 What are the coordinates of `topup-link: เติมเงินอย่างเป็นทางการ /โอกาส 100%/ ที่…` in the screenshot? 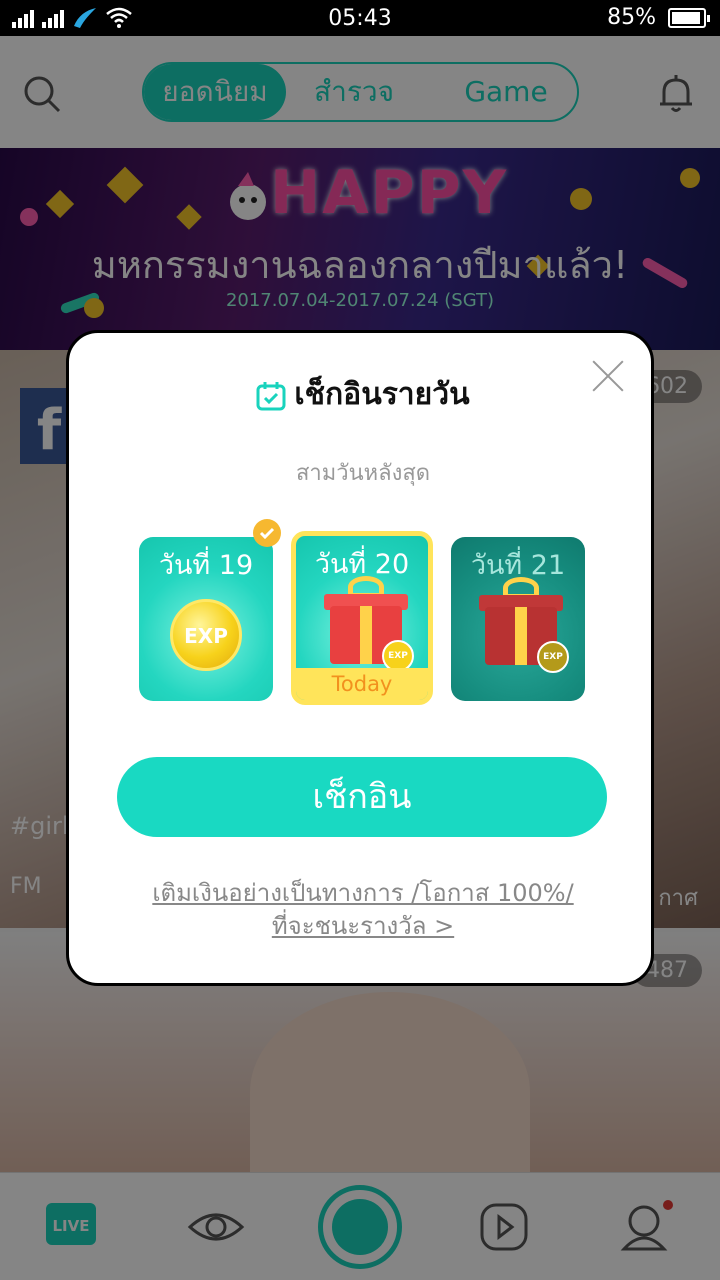 It's located at (363, 910).